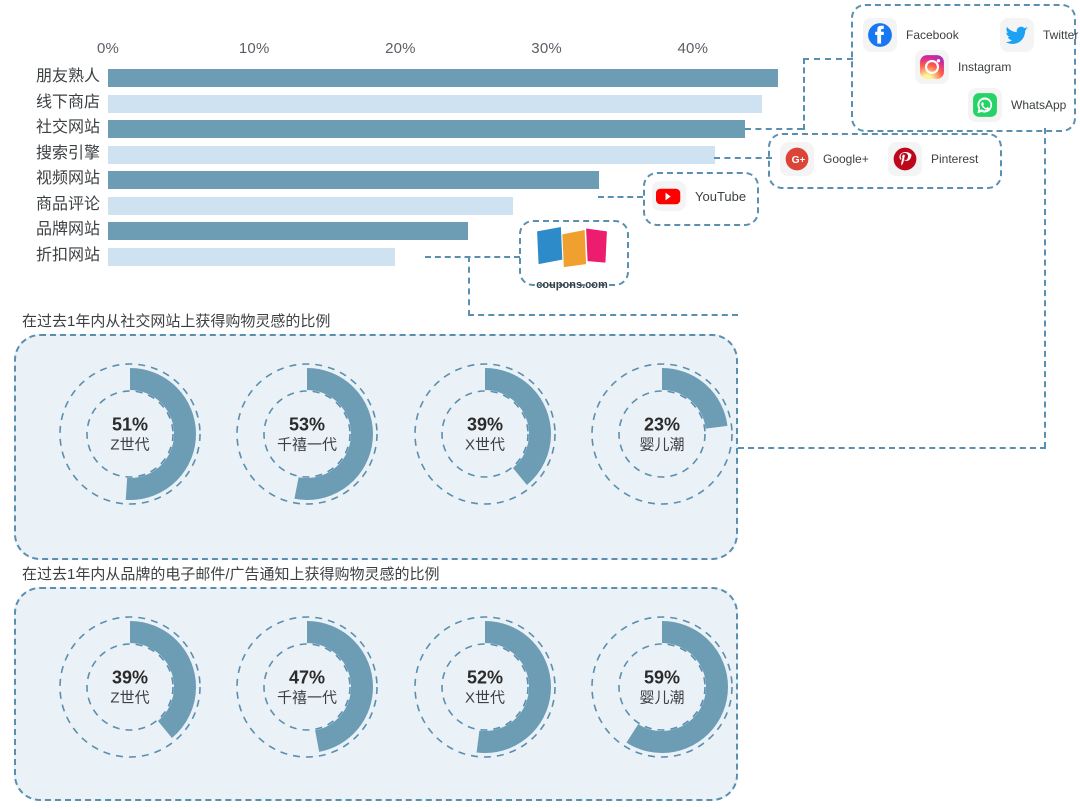 This screenshot has width=1080, height=809. Describe the element at coordinates (546, 48) in the screenshot. I see `axis-tick-label: 30%` at that location.